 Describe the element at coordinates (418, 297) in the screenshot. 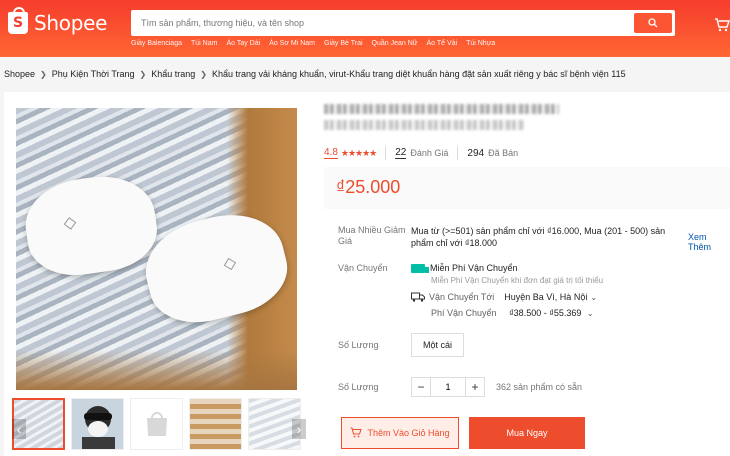

I see `truck-icon` at that location.